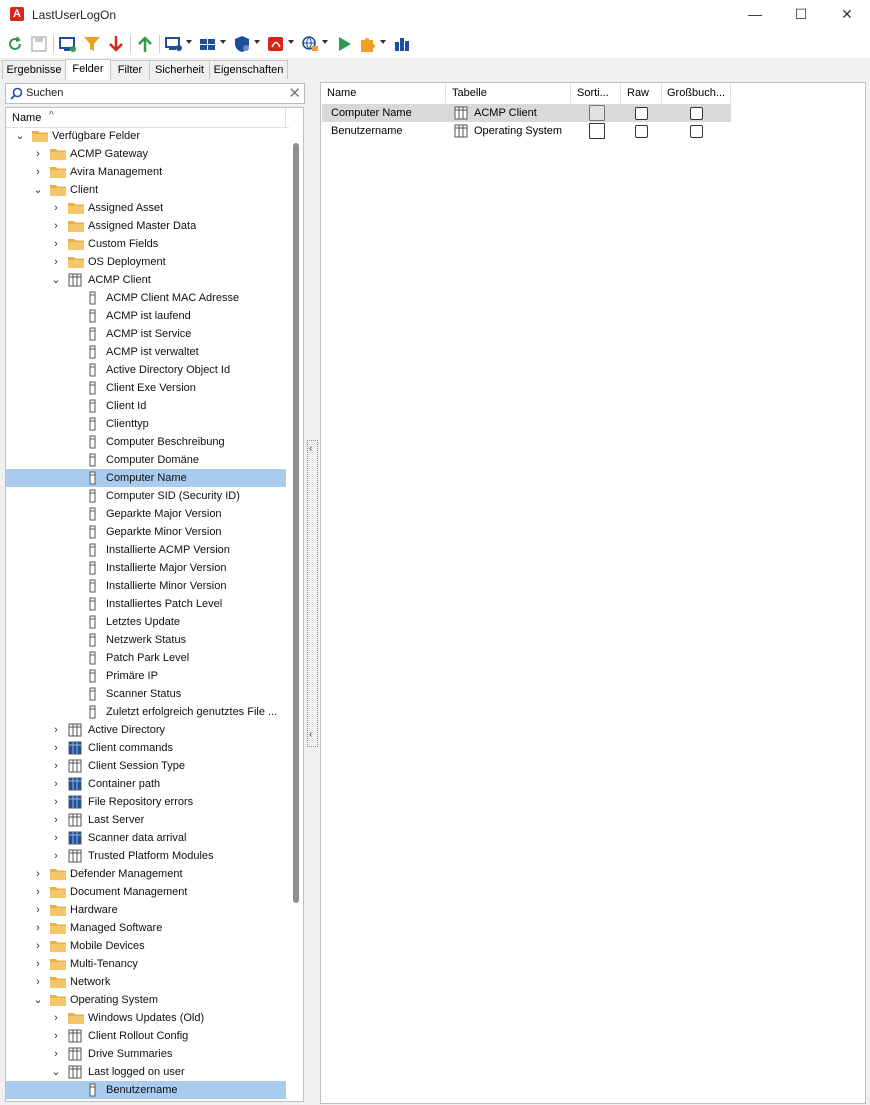 The height and width of the screenshot is (1105, 870). I want to click on monitor-icon, so click(68, 44).